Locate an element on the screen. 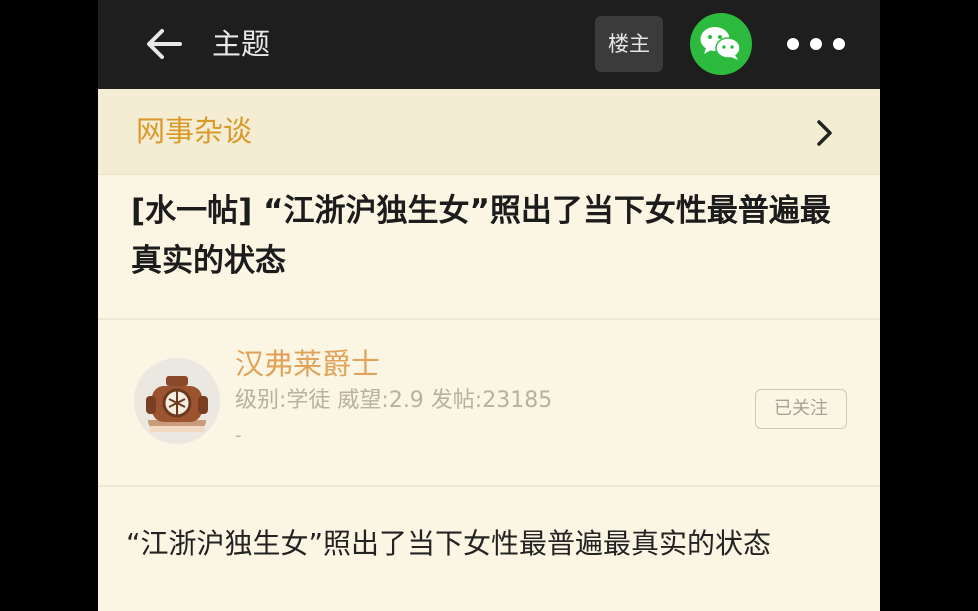  author-signature: - is located at coordinates (238, 435).